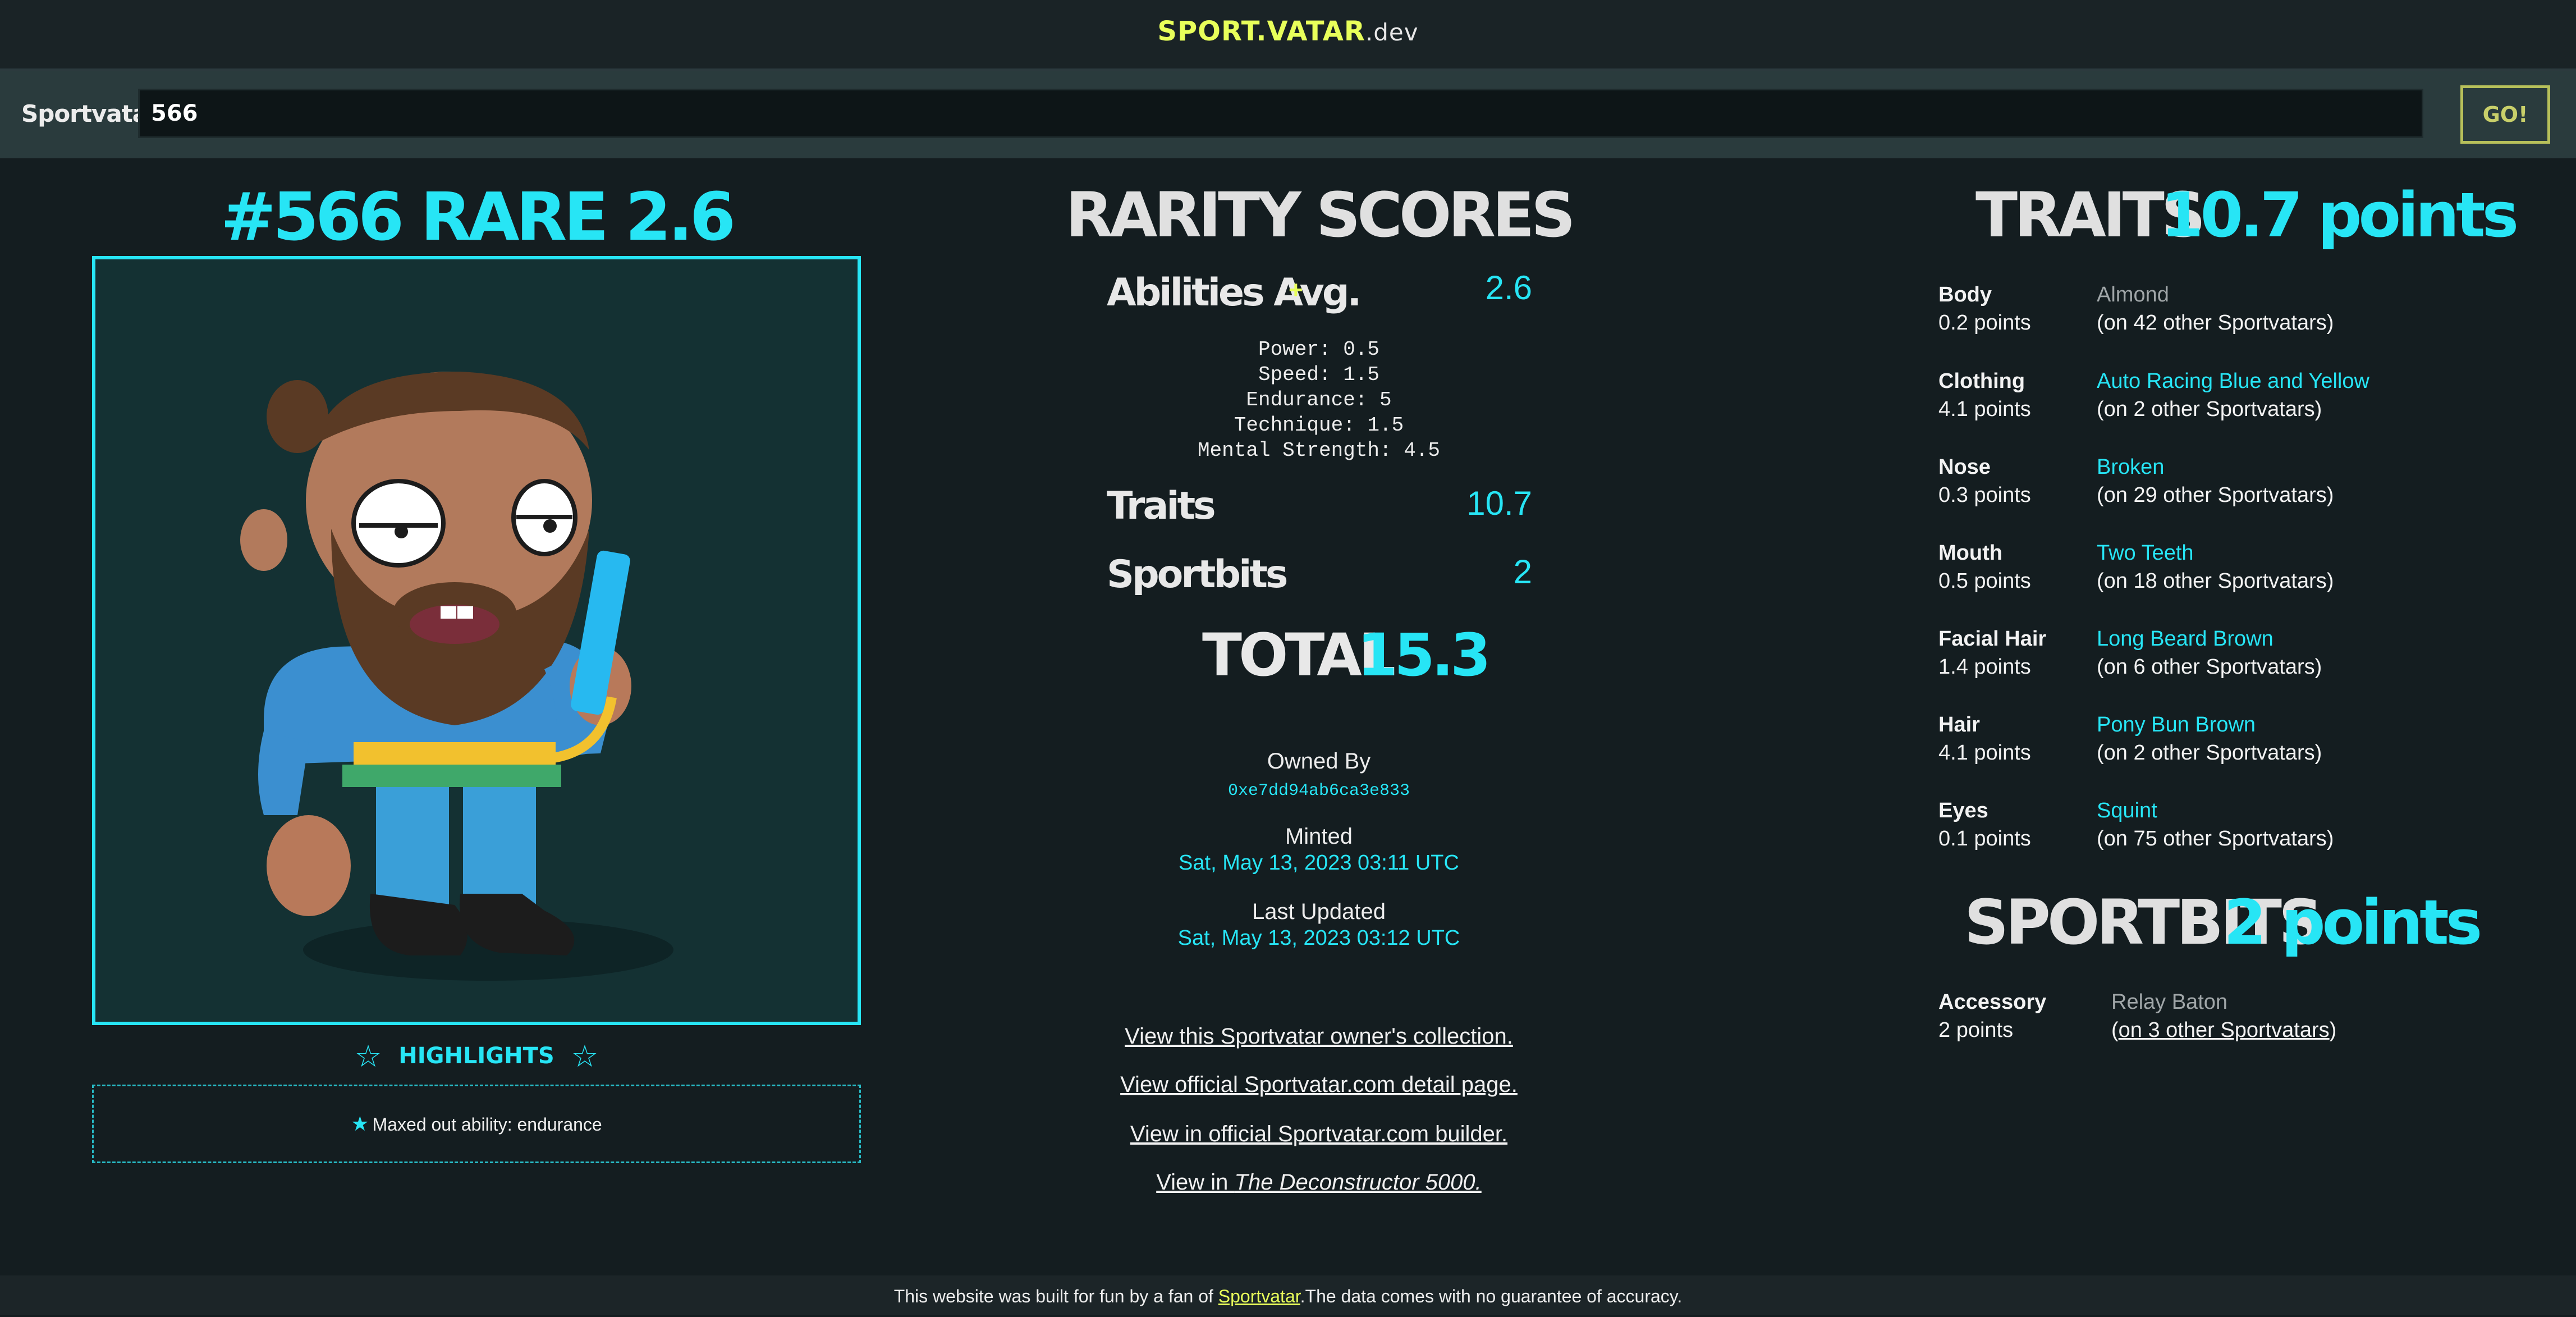  Describe the element at coordinates (1319, 836) in the screenshot. I see `minted-label: Minted` at that location.